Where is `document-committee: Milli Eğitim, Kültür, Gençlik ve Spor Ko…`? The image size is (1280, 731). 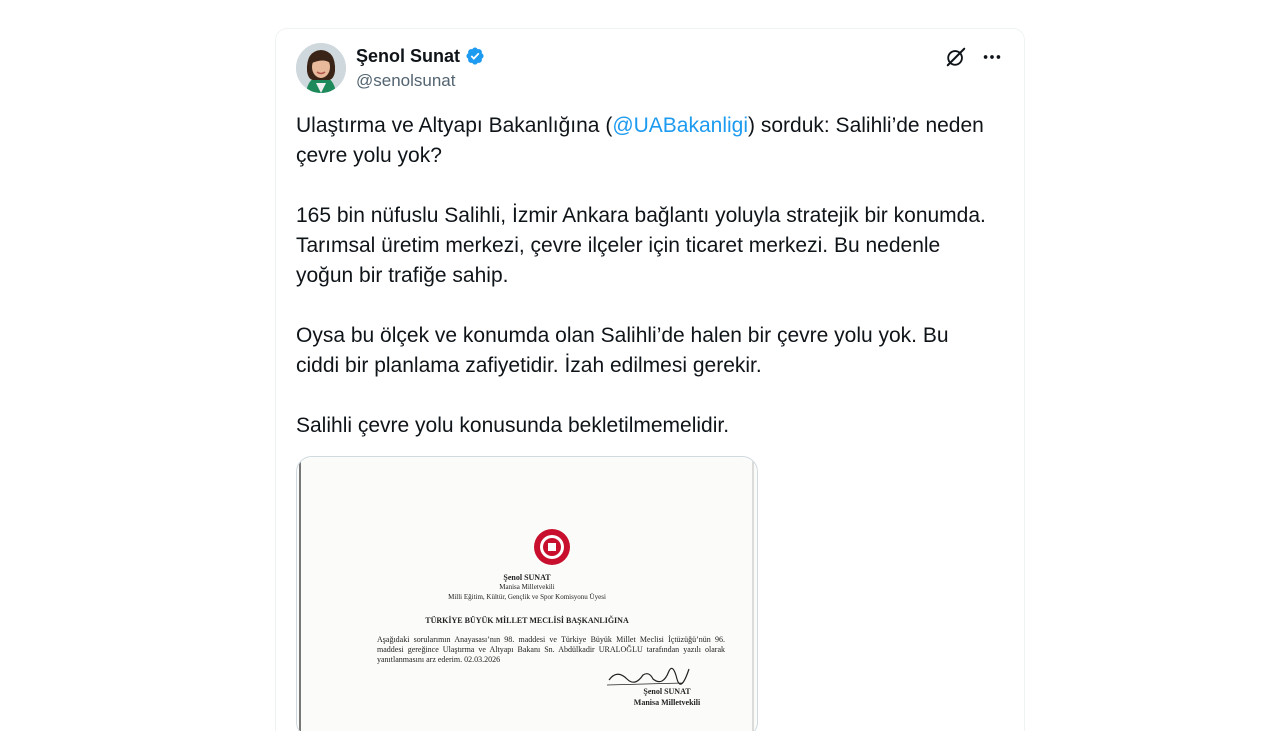
document-committee: Milli Eğitim, Kültür, Gençlik ve Spor Ko… is located at coordinates (527, 597).